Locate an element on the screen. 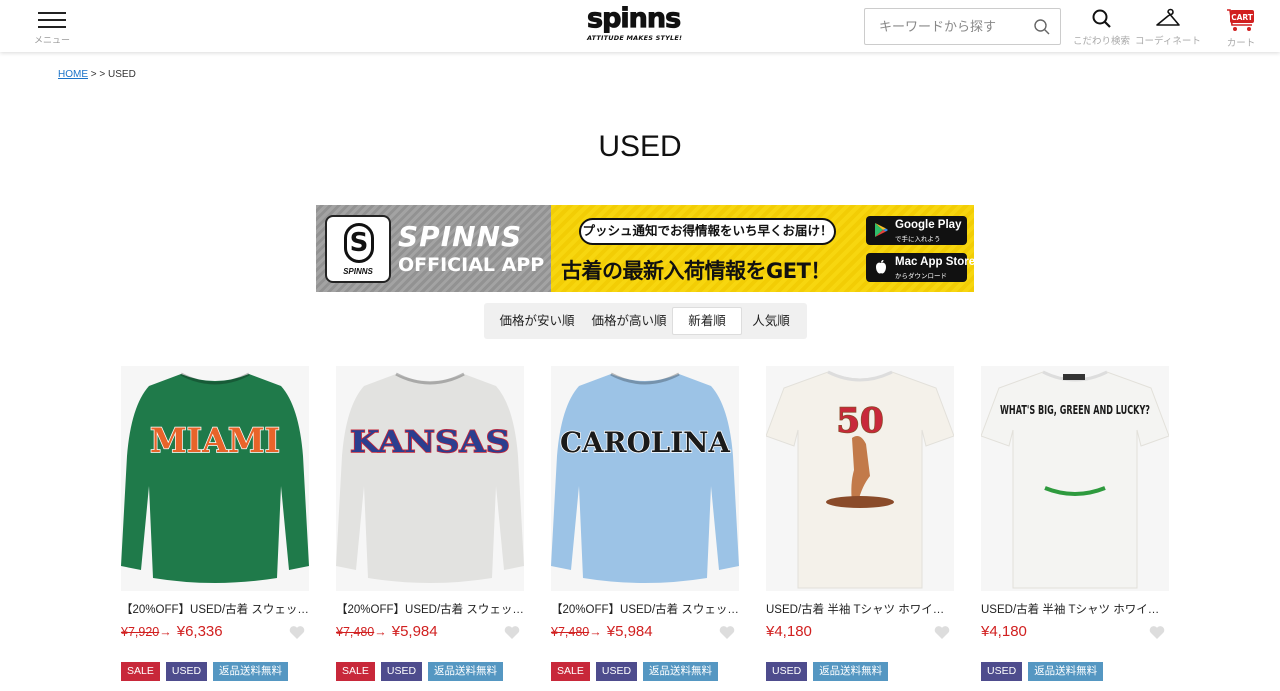  sort-tab-price-asc: 価格が安い順 is located at coordinates (537, 321).